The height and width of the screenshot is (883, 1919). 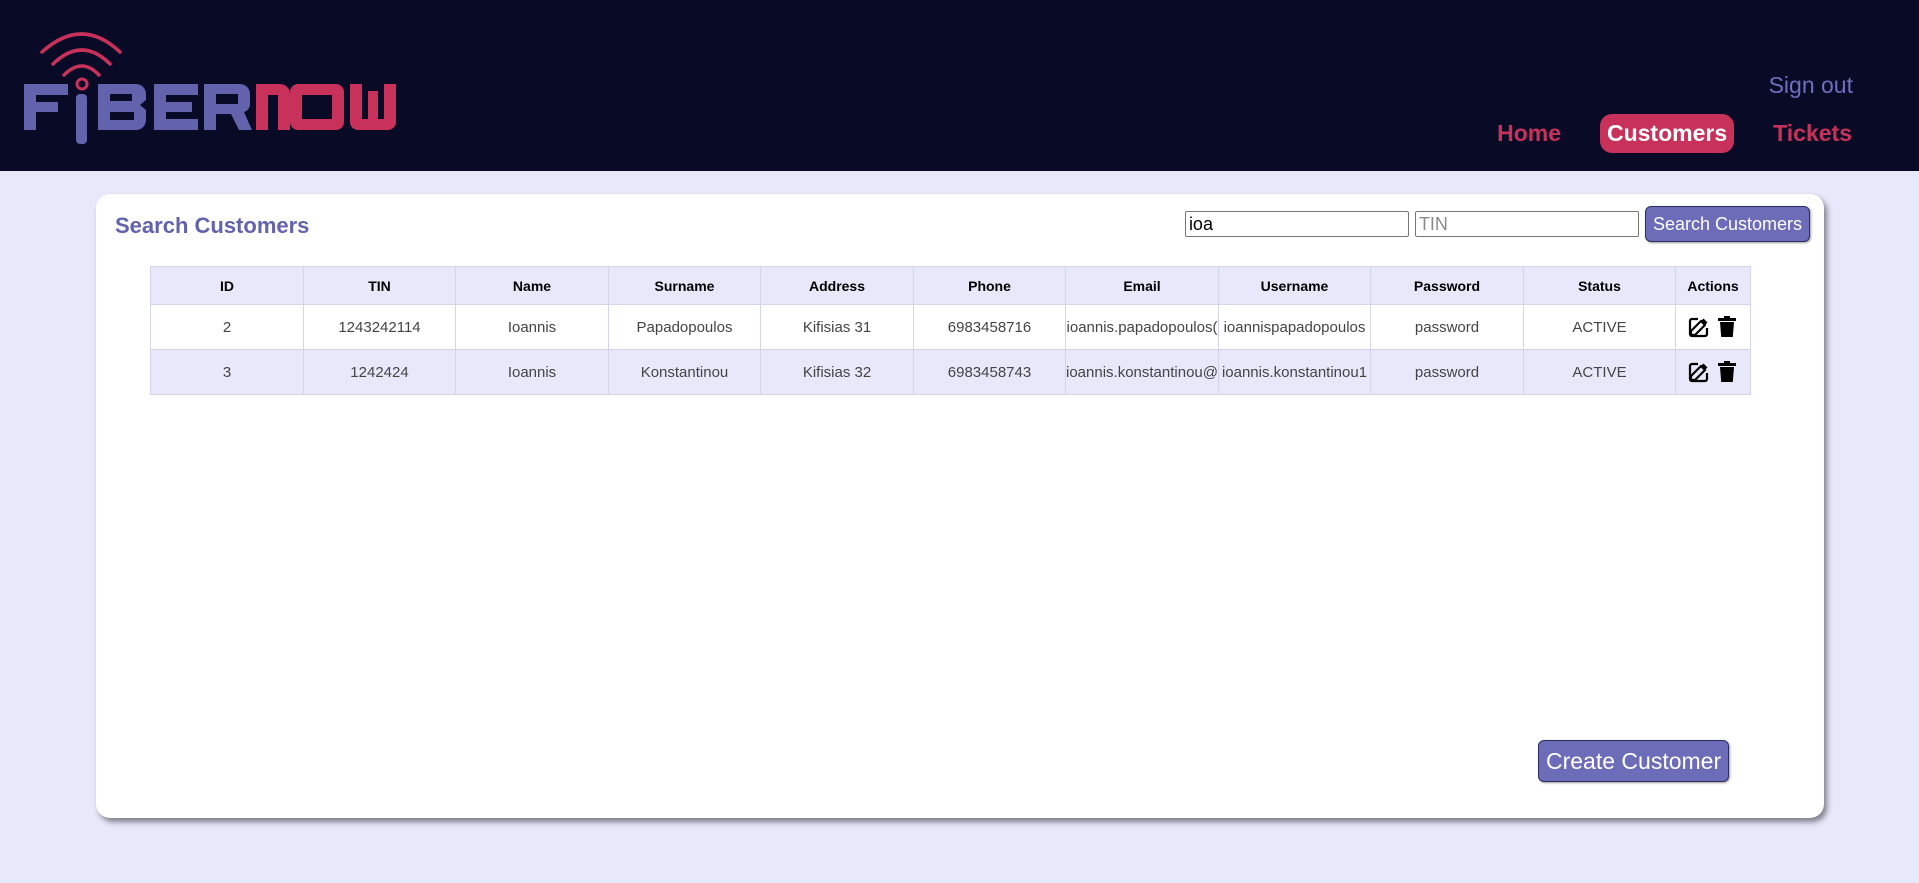 What do you see at coordinates (1634, 761) in the screenshot?
I see `create-customer-button: Create Customer` at bounding box center [1634, 761].